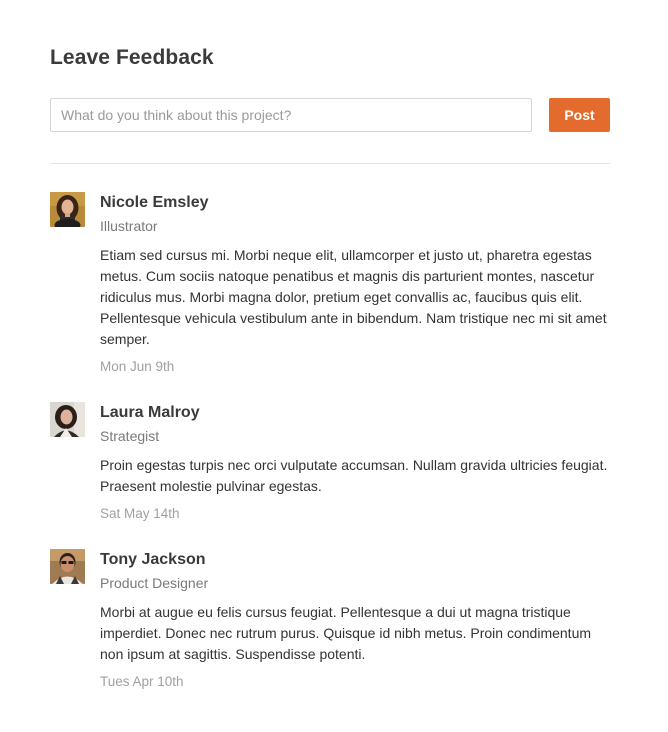  I want to click on divider, so click(330, 163).